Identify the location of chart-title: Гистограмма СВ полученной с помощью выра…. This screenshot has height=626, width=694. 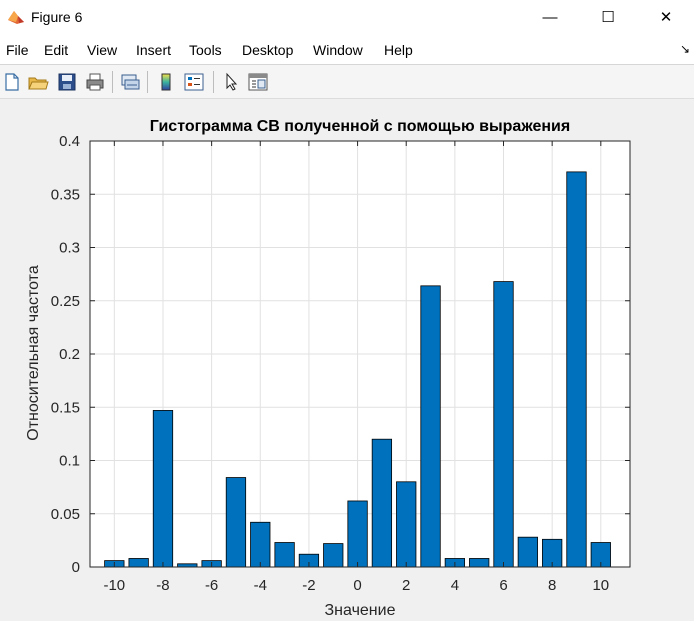
(360, 126).